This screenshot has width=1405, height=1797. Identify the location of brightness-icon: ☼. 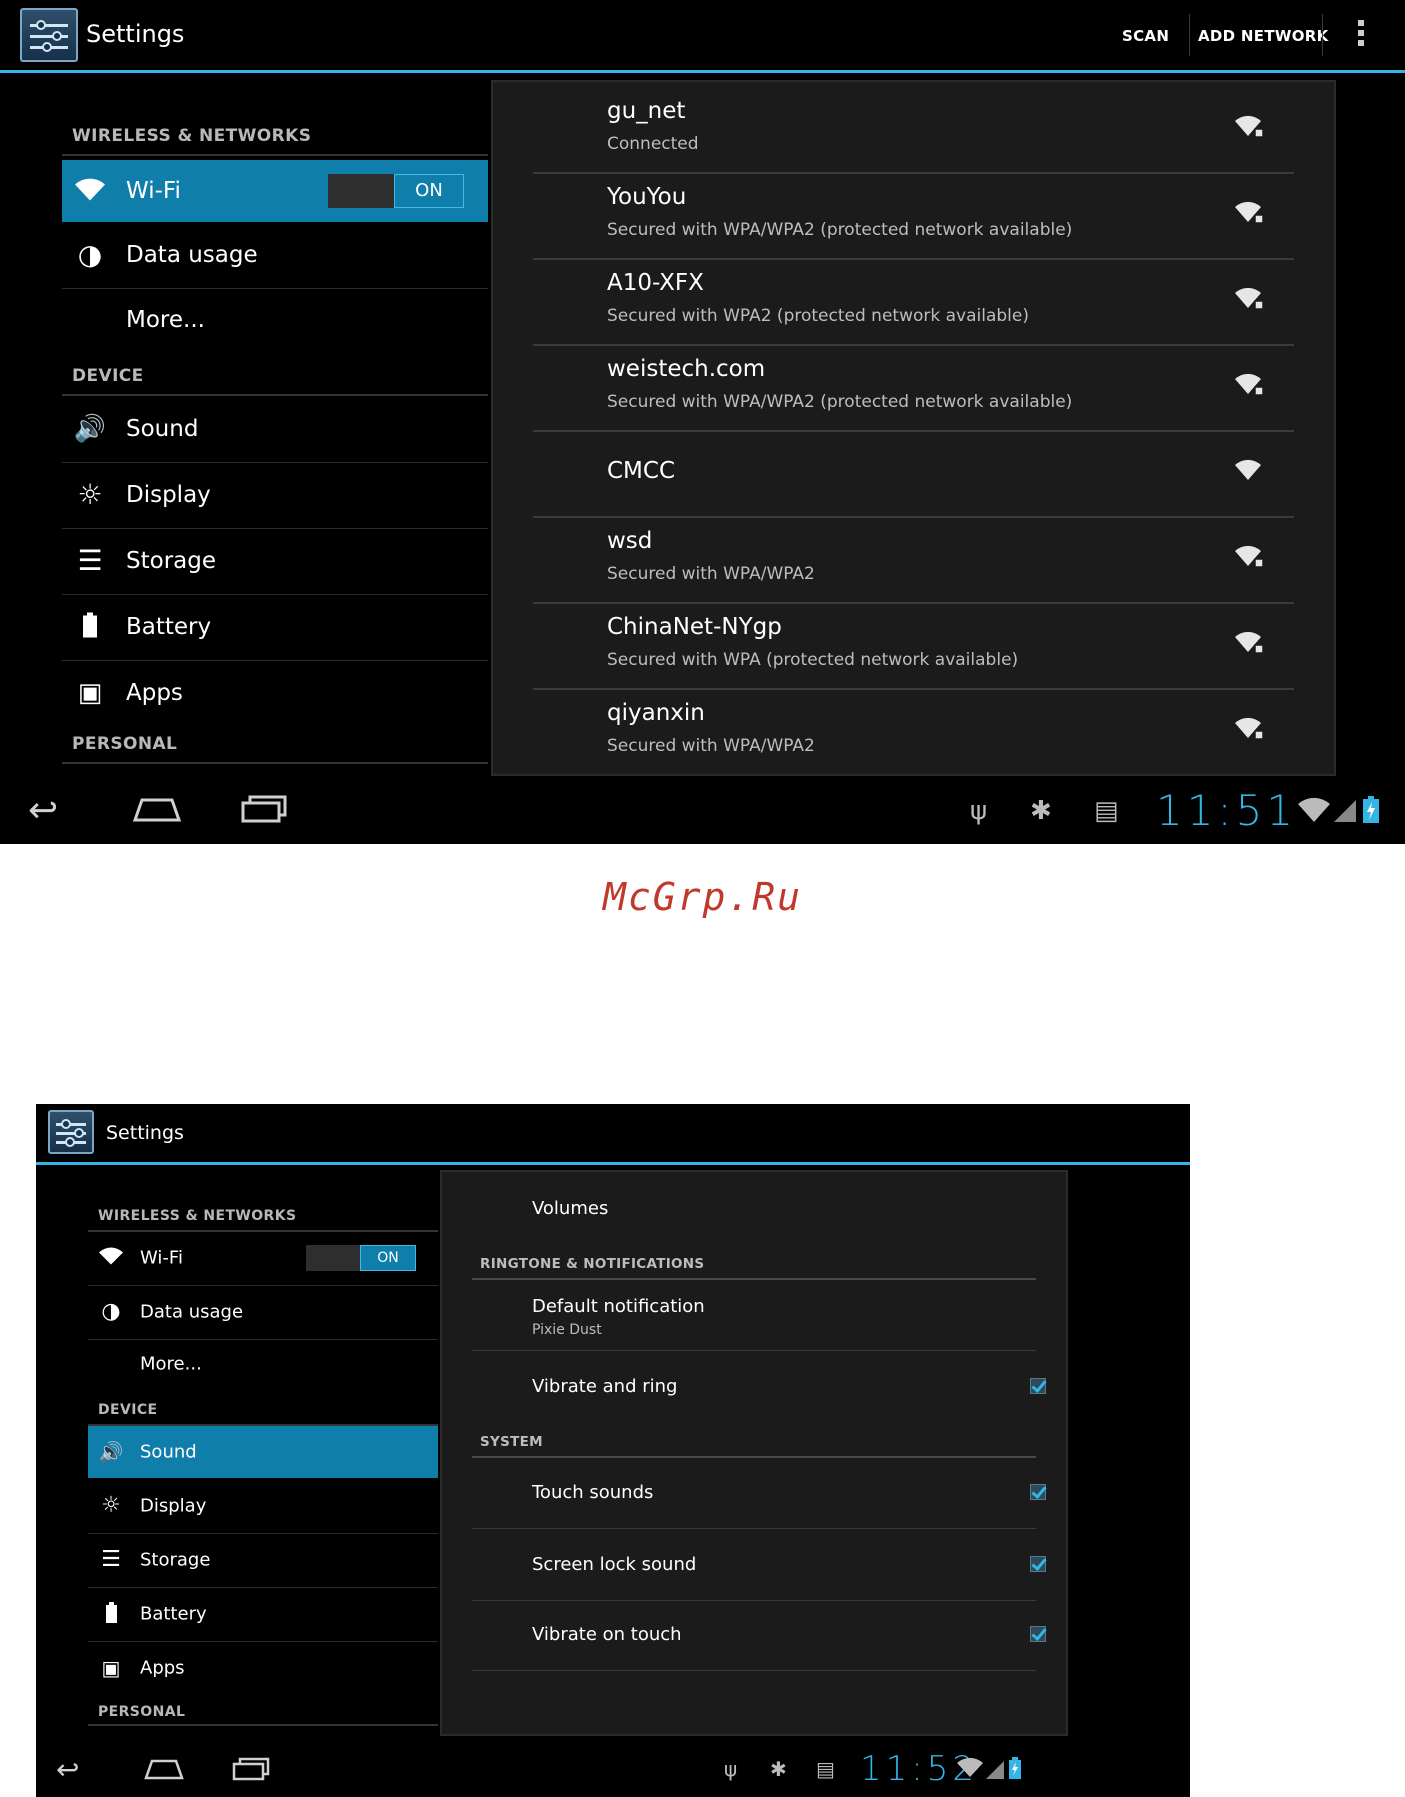
(90, 494).